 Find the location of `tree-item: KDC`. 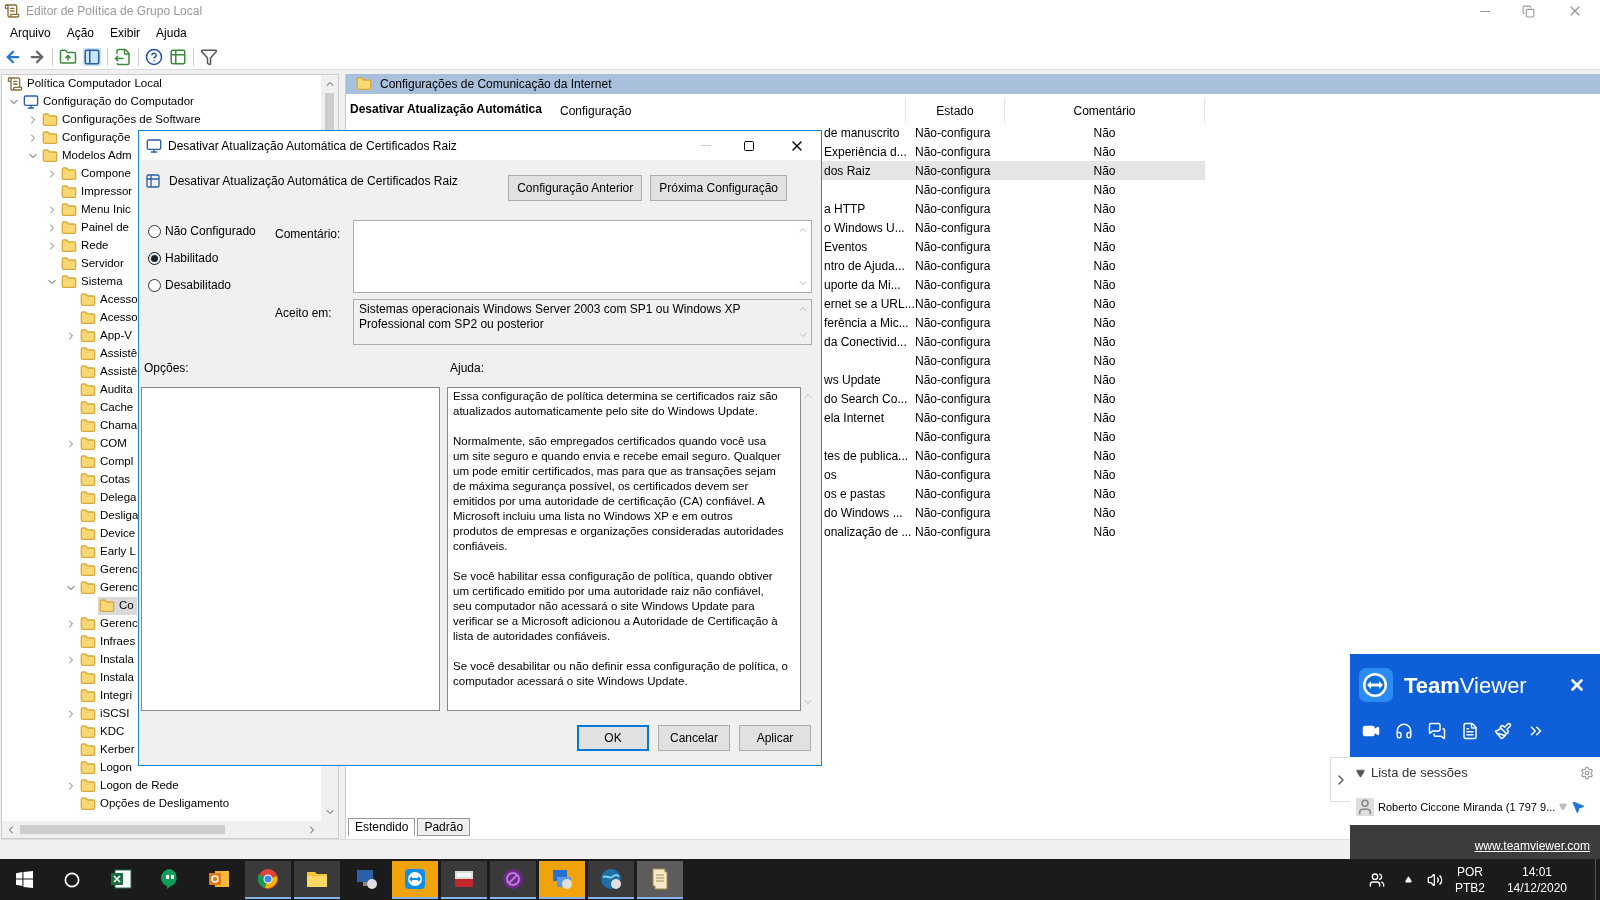

tree-item: KDC is located at coordinates (103, 732).